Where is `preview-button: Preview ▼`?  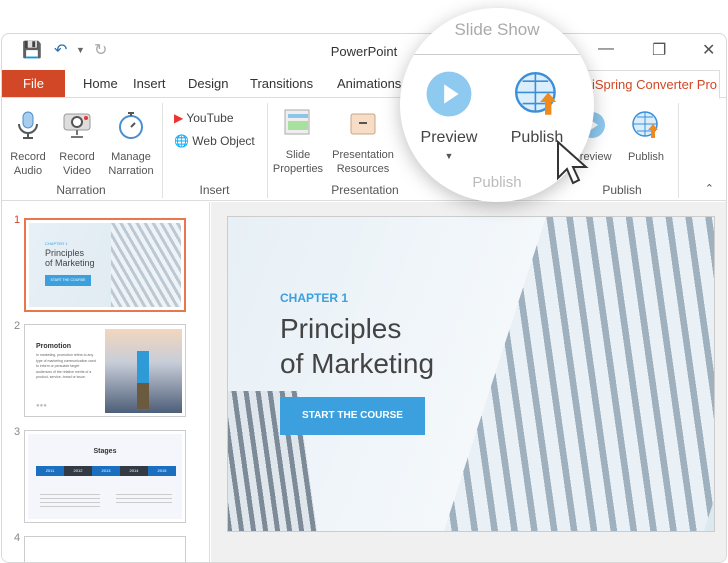
preview-button: Preview ▼ is located at coordinates (449, 115).